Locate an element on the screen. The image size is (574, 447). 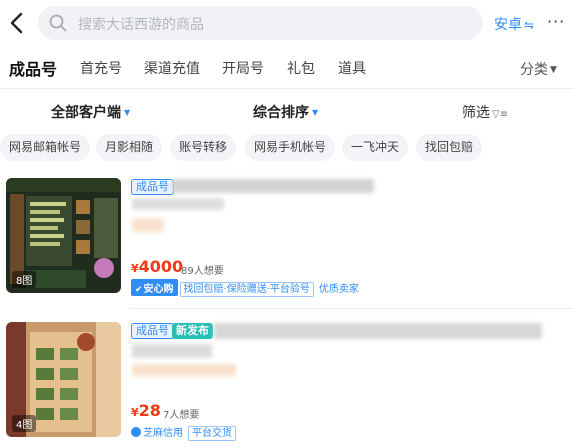
more-icon: ··· is located at coordinates (556, 21).